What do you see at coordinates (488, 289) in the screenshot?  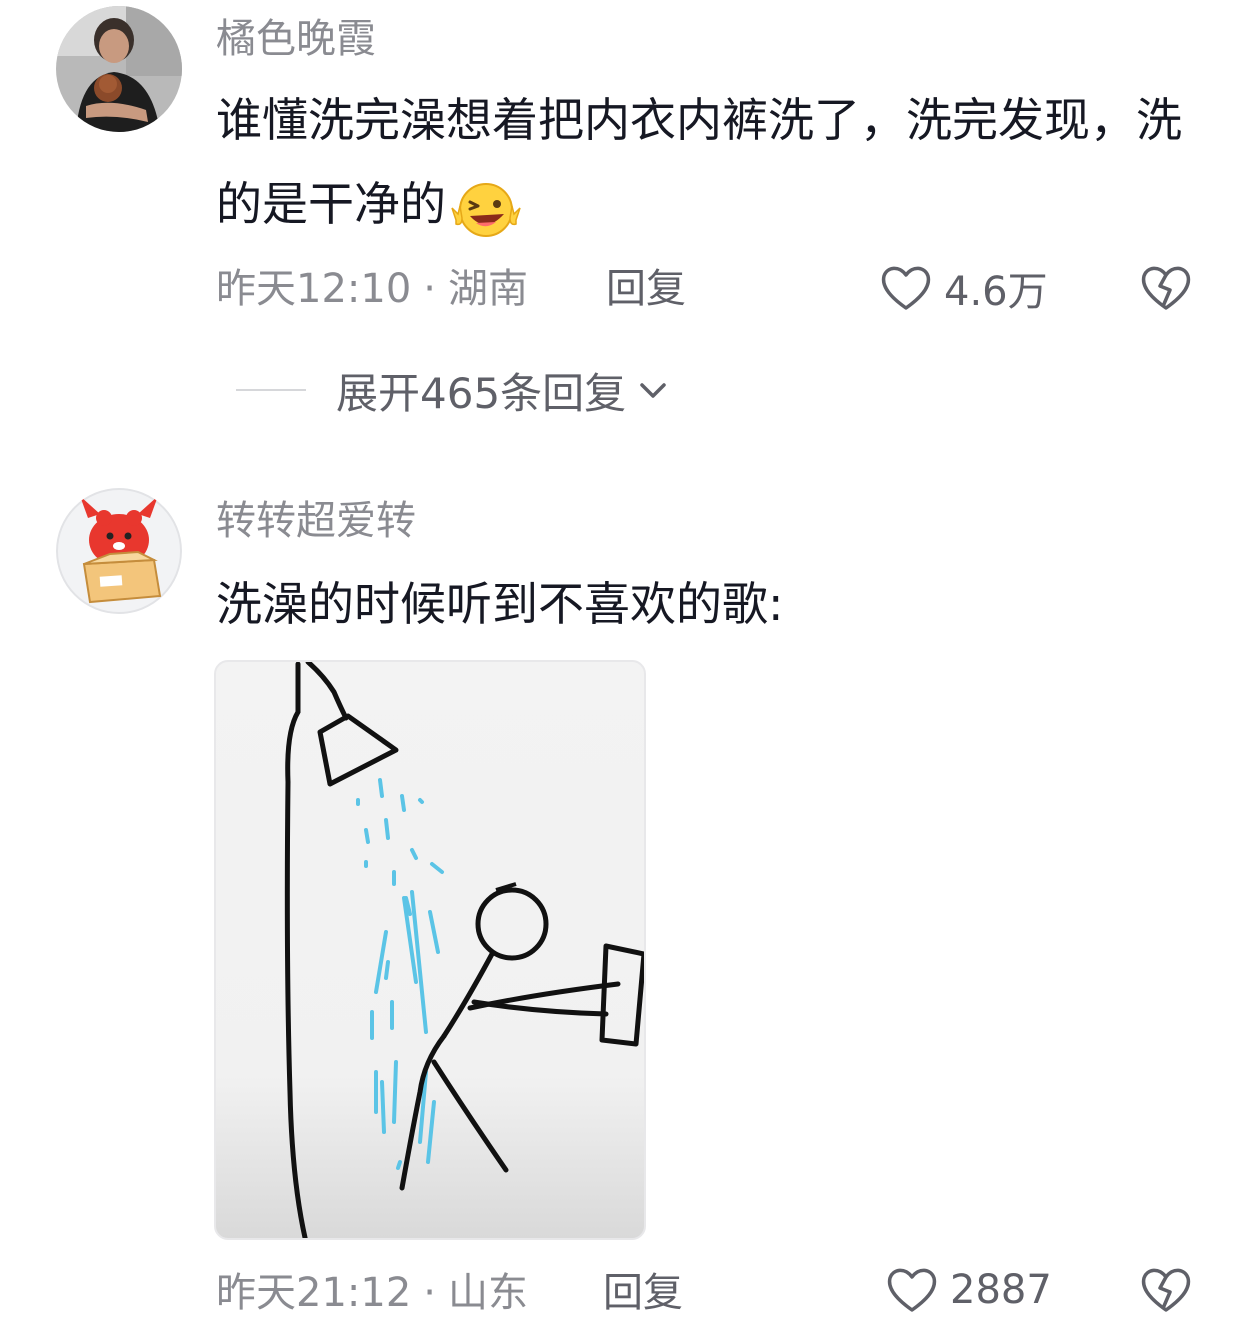 I see `comment-location: 湖南` at bounding box center [488, 289].